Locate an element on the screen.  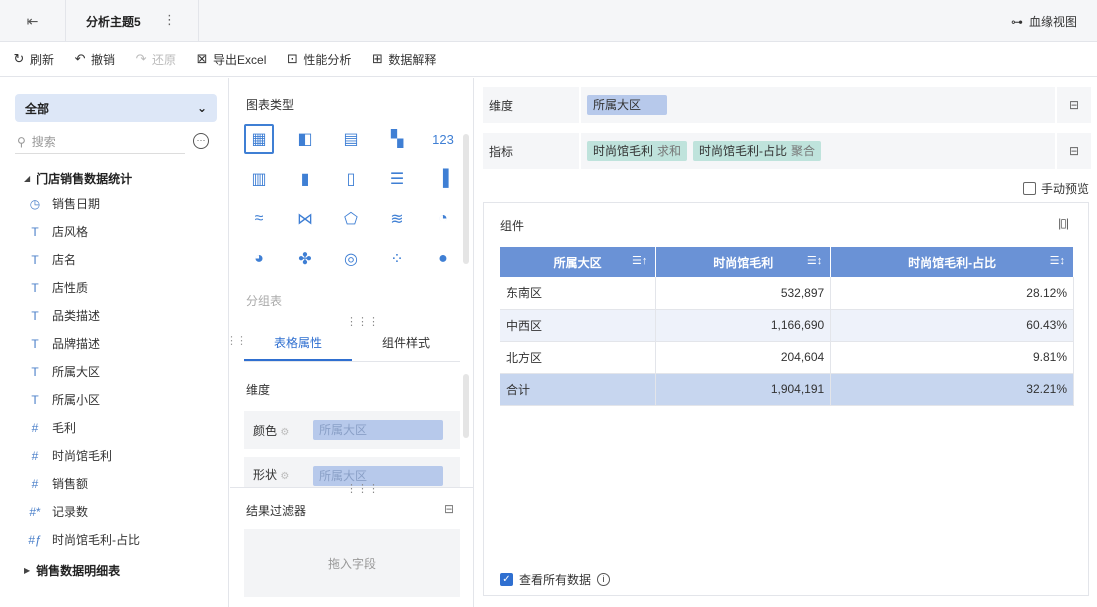
grouped-bar-chart-icon: ▮ is located at coordinates (305, 179).